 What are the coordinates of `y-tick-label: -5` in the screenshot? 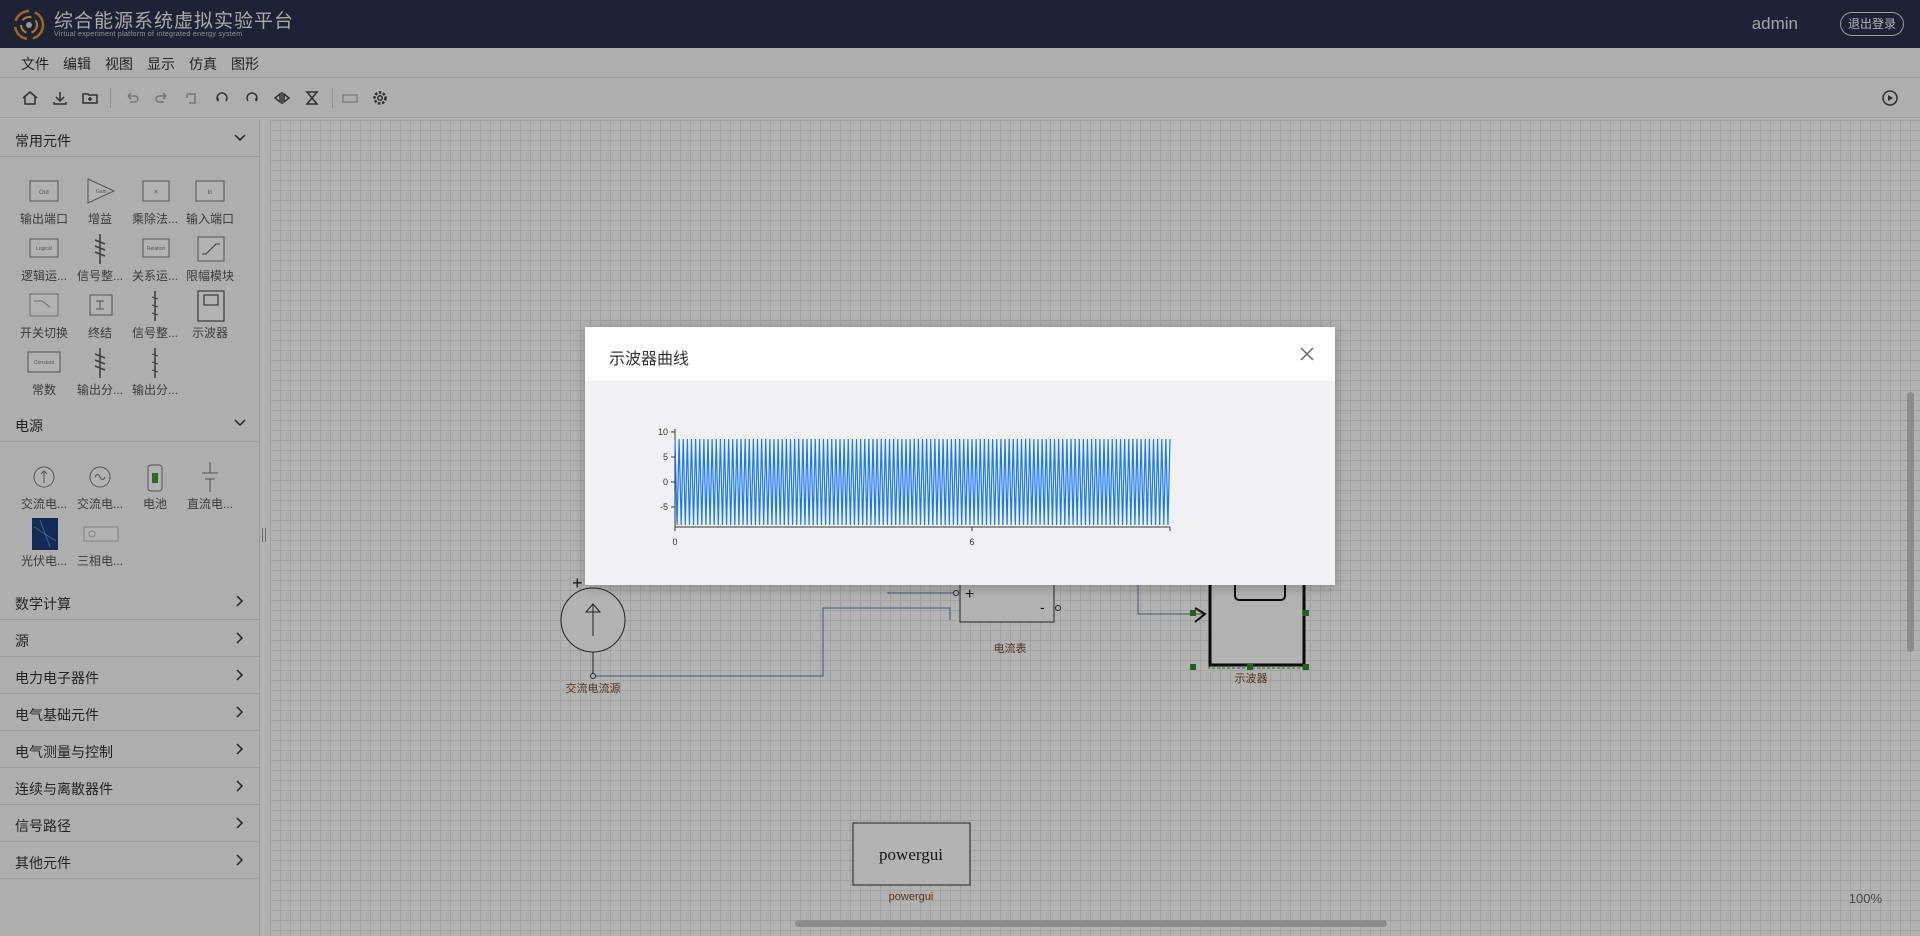 It's located at (664, 507).